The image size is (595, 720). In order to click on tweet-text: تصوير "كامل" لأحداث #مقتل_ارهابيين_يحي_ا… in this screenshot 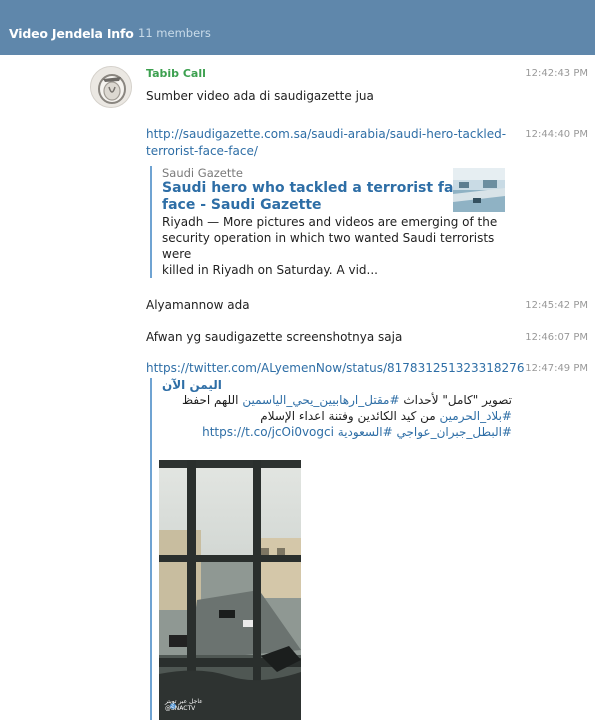, I will do `click(337, 416)`.